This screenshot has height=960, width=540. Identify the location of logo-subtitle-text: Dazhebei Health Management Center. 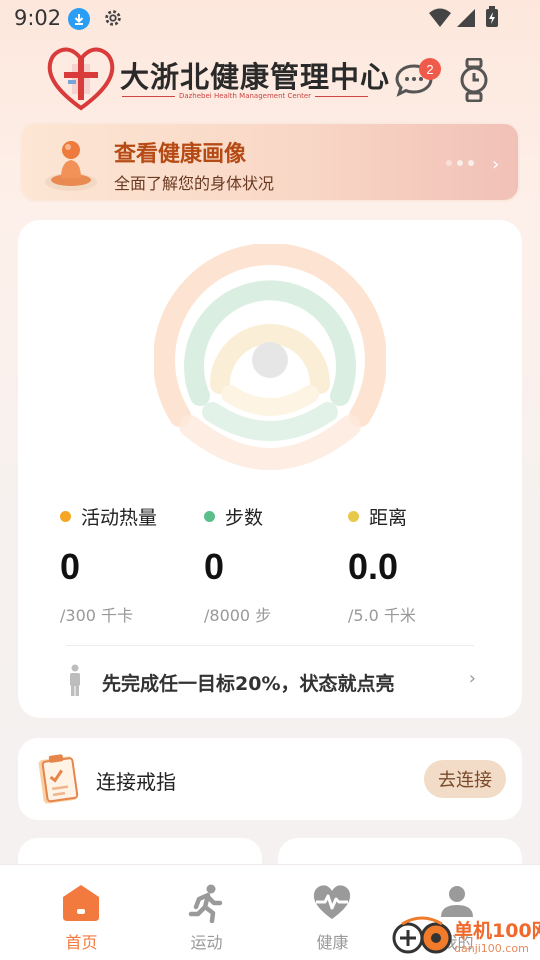
(245, 96).